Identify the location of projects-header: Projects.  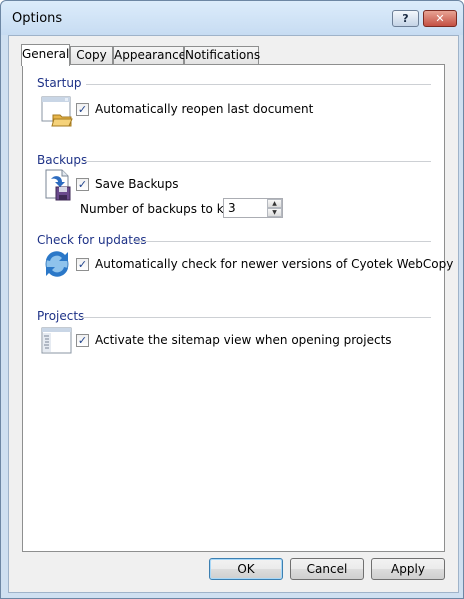
(61, 316).